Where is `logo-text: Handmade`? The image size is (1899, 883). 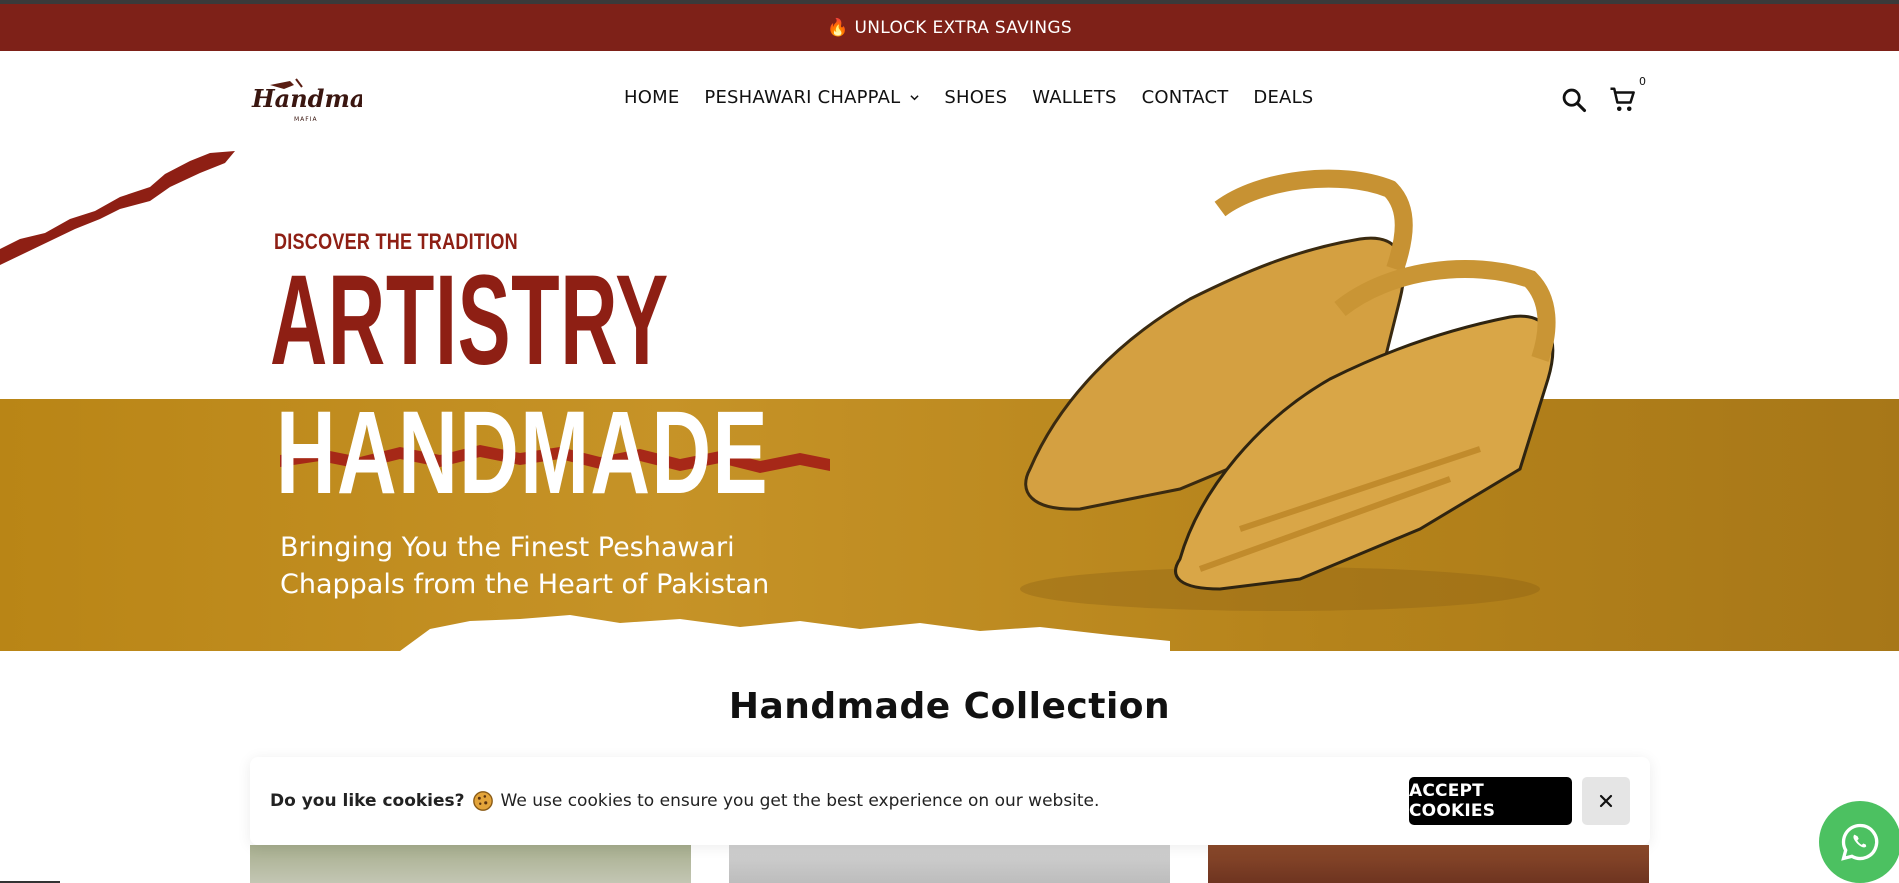 logo-text: Handmade is located at coordinates (306, 98).